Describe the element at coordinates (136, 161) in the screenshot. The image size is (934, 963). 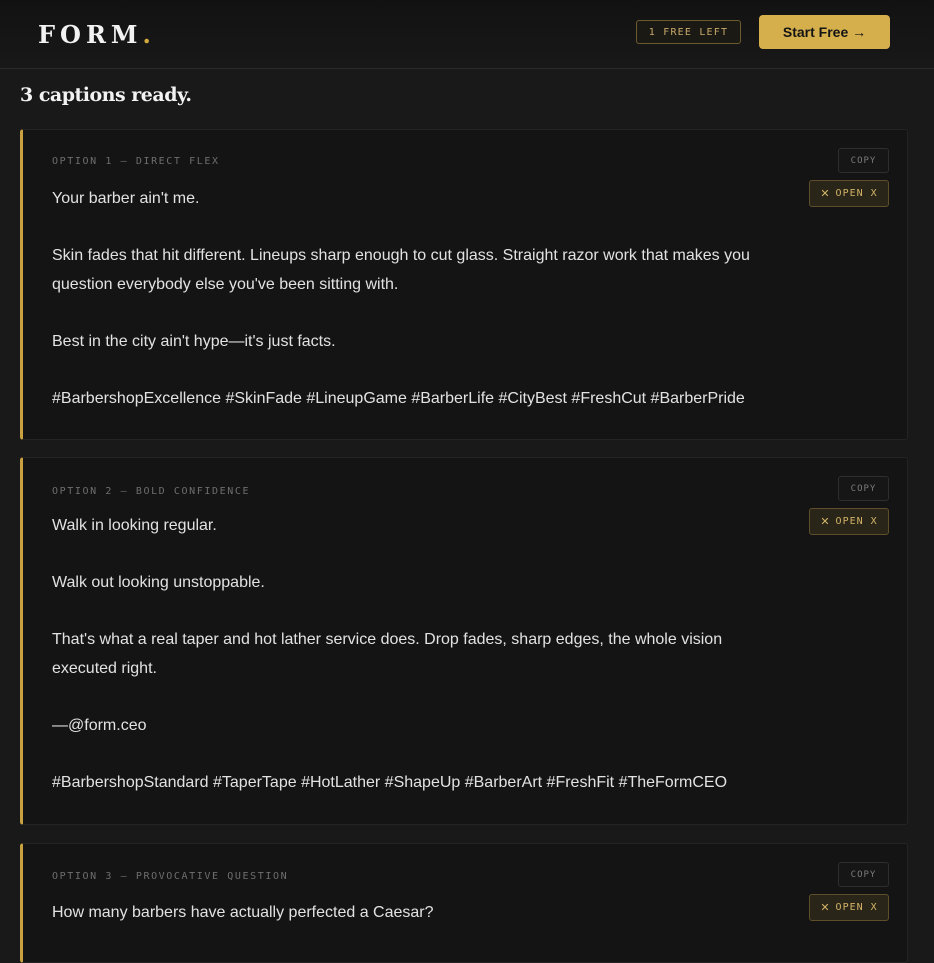
I see `caption-option-label: OPTION 1 — DIRECT FLEX` at that location.